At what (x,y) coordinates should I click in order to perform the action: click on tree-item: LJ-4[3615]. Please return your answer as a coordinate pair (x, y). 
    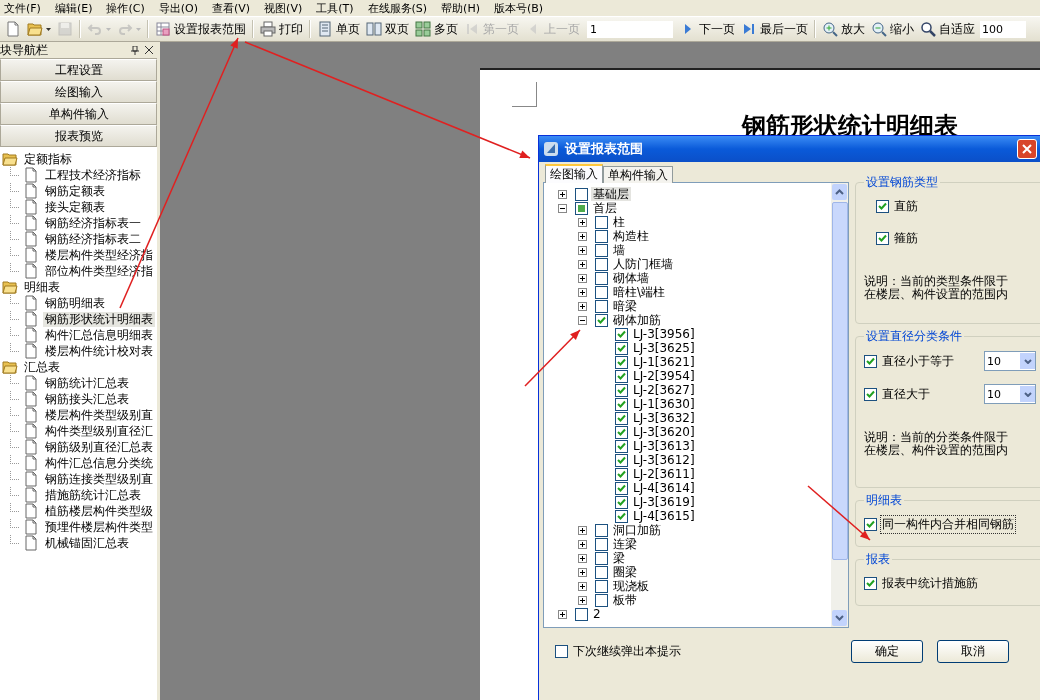
    Looking at the image, I should click on (664, 516).